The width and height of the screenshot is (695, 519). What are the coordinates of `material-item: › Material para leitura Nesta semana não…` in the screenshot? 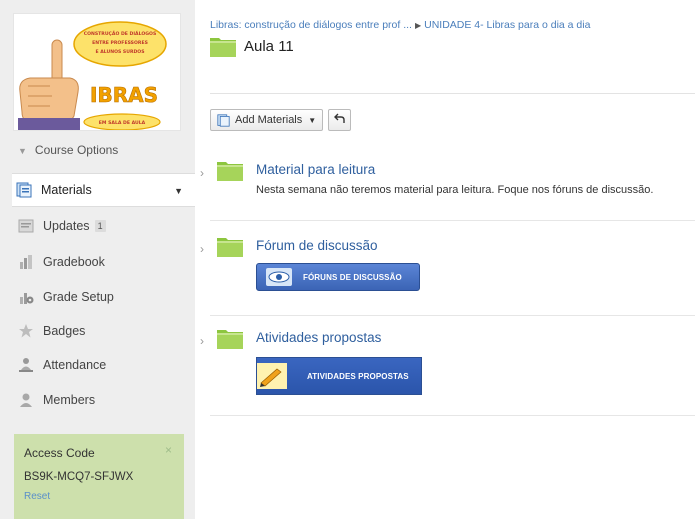 It's located at (447, 185).